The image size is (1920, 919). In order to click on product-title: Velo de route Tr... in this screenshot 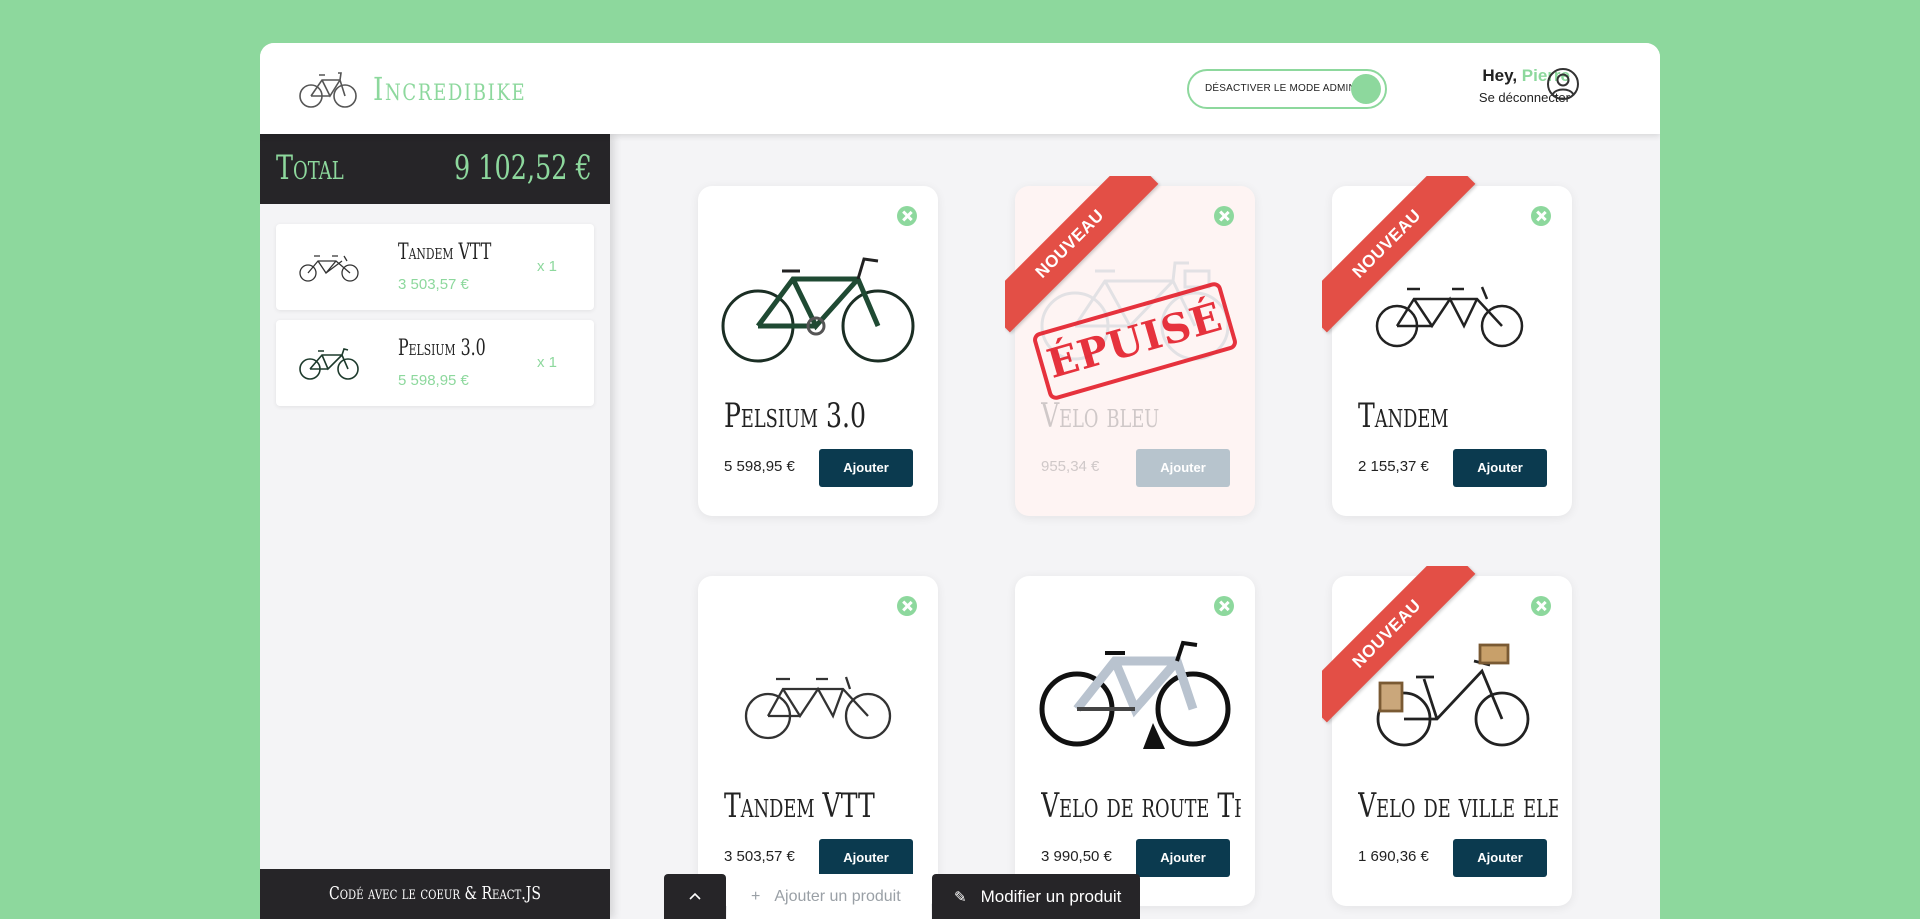, I will do `click(1141, 806)`.